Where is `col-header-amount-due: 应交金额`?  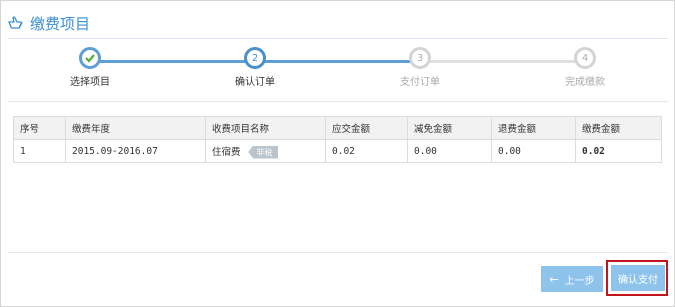 col-header-amount-due: 应交金额 is located at coordinates (366, 128).